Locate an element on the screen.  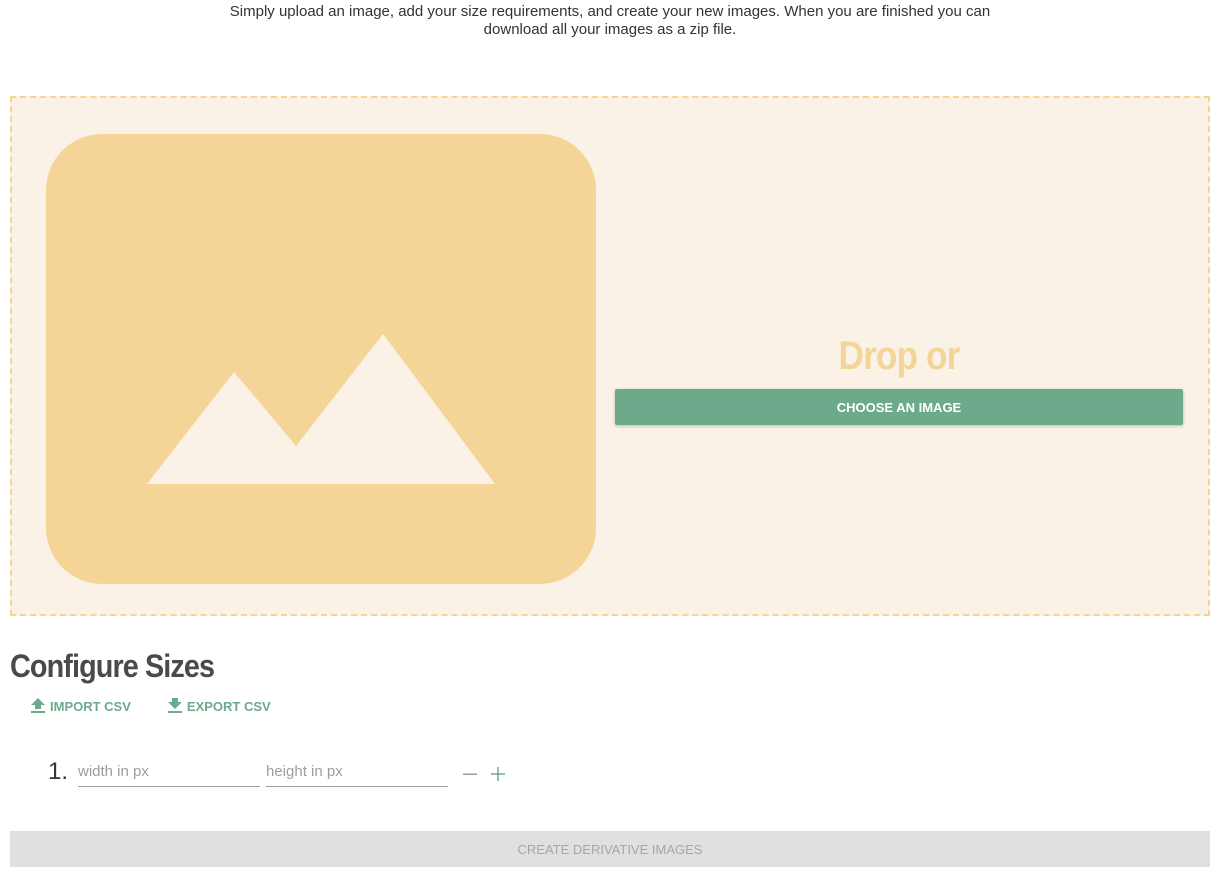
add-row-button is located at coordinates (498, 775).